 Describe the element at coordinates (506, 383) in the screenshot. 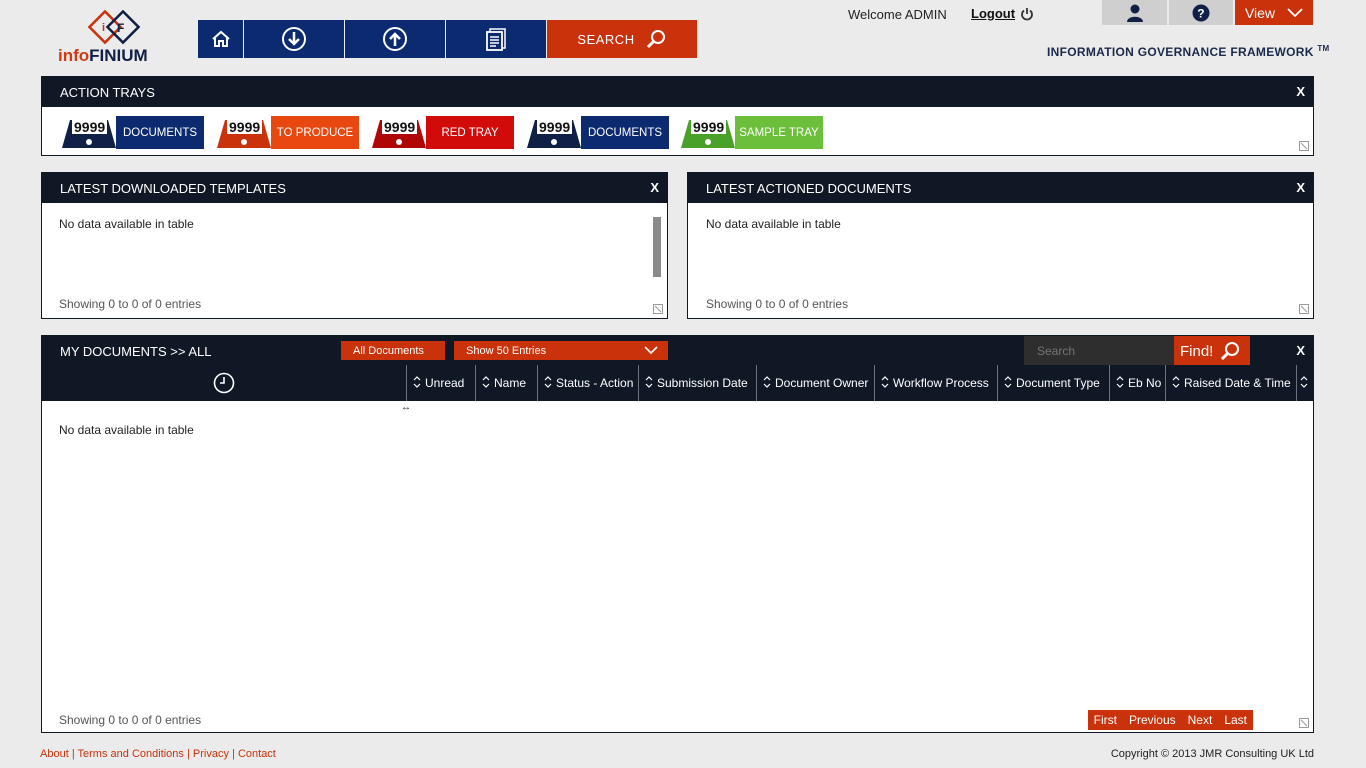

I see `column-header-name: Name` at that location.